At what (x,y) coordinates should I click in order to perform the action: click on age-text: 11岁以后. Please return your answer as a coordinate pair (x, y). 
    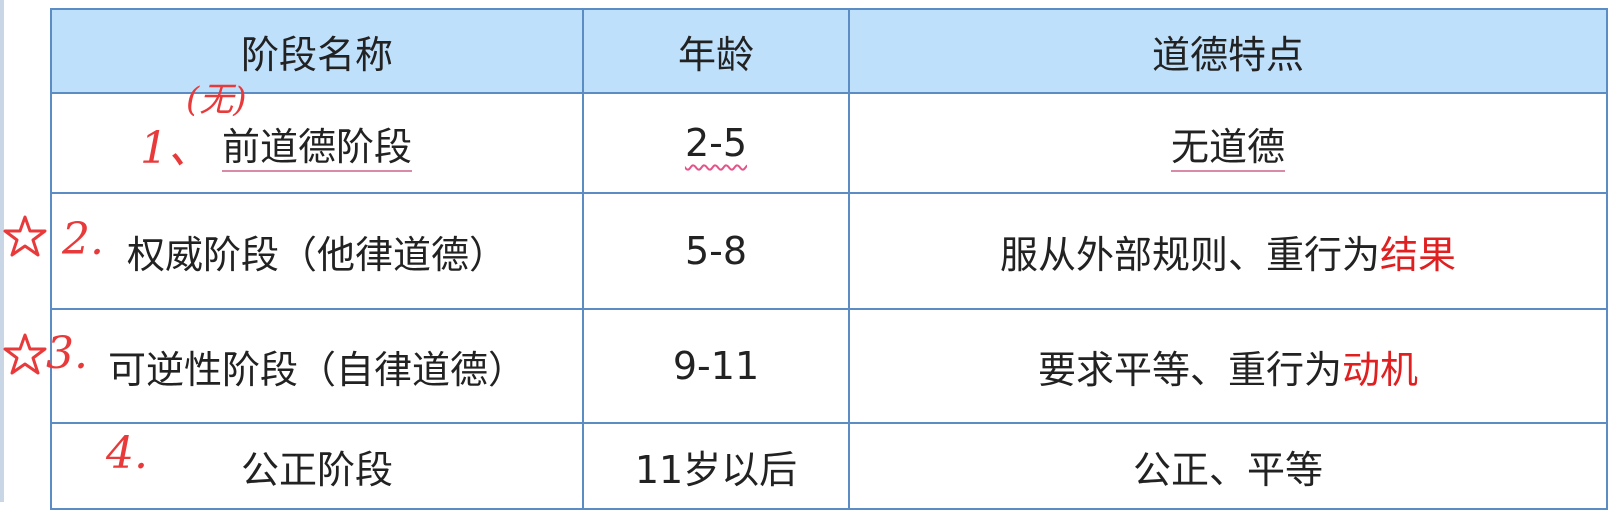
    Looking at the image, I should click on (716, 469).